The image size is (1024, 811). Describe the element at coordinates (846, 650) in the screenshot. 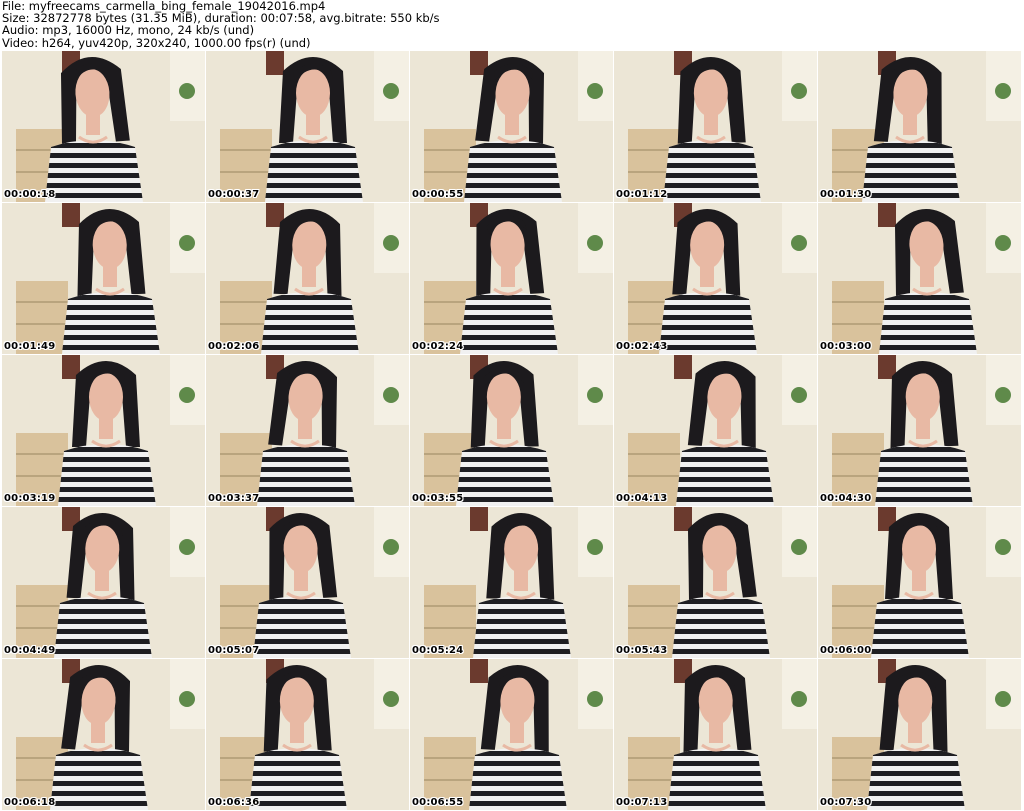

I see `frame-timestamp: 00:06:00` at that location.